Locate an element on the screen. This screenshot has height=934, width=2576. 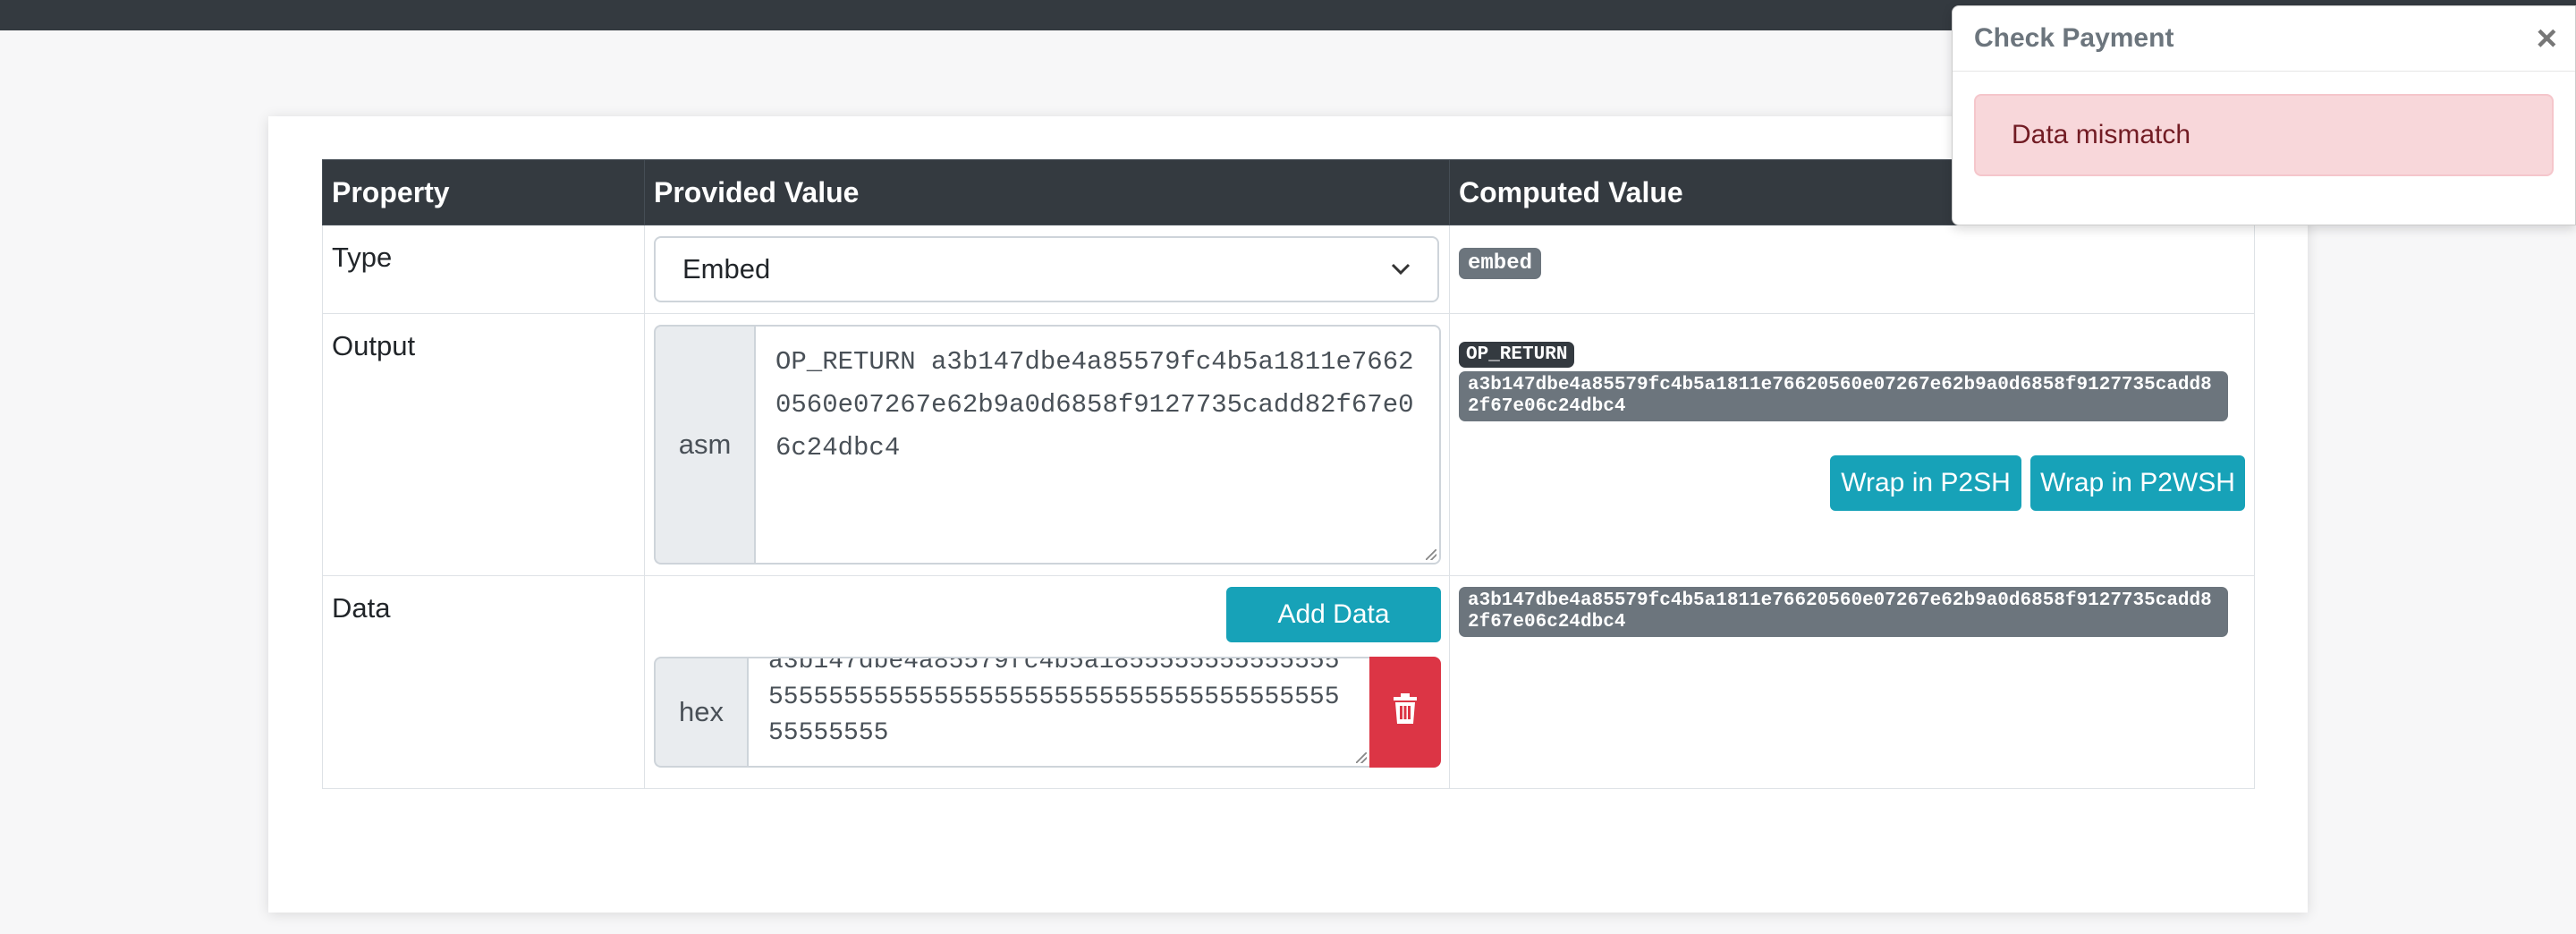
type-provided-cell: Embed is located at coordinates (1047, 269).